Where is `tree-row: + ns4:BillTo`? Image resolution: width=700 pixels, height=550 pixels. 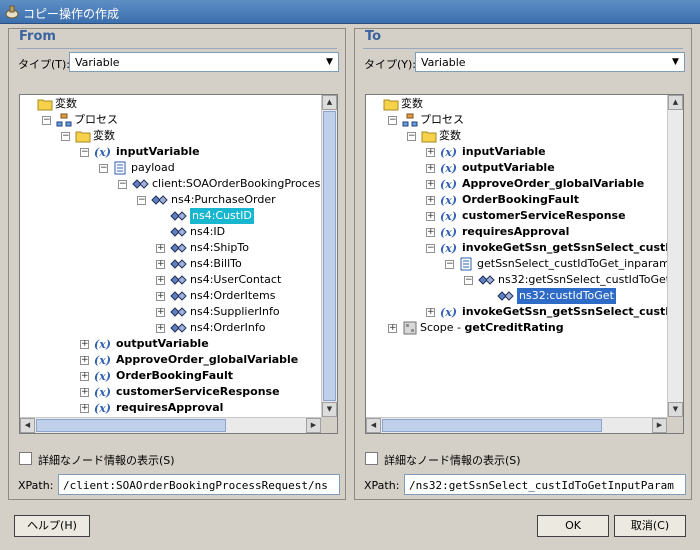 tree-row: + ns4:BillTo is located at coordinates (178, 264).